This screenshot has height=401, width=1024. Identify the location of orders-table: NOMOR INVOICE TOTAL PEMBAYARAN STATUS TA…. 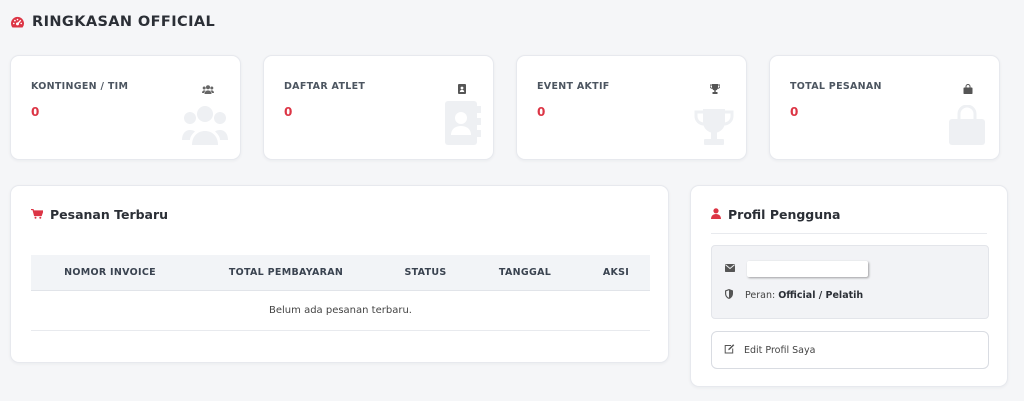
(340, 293).